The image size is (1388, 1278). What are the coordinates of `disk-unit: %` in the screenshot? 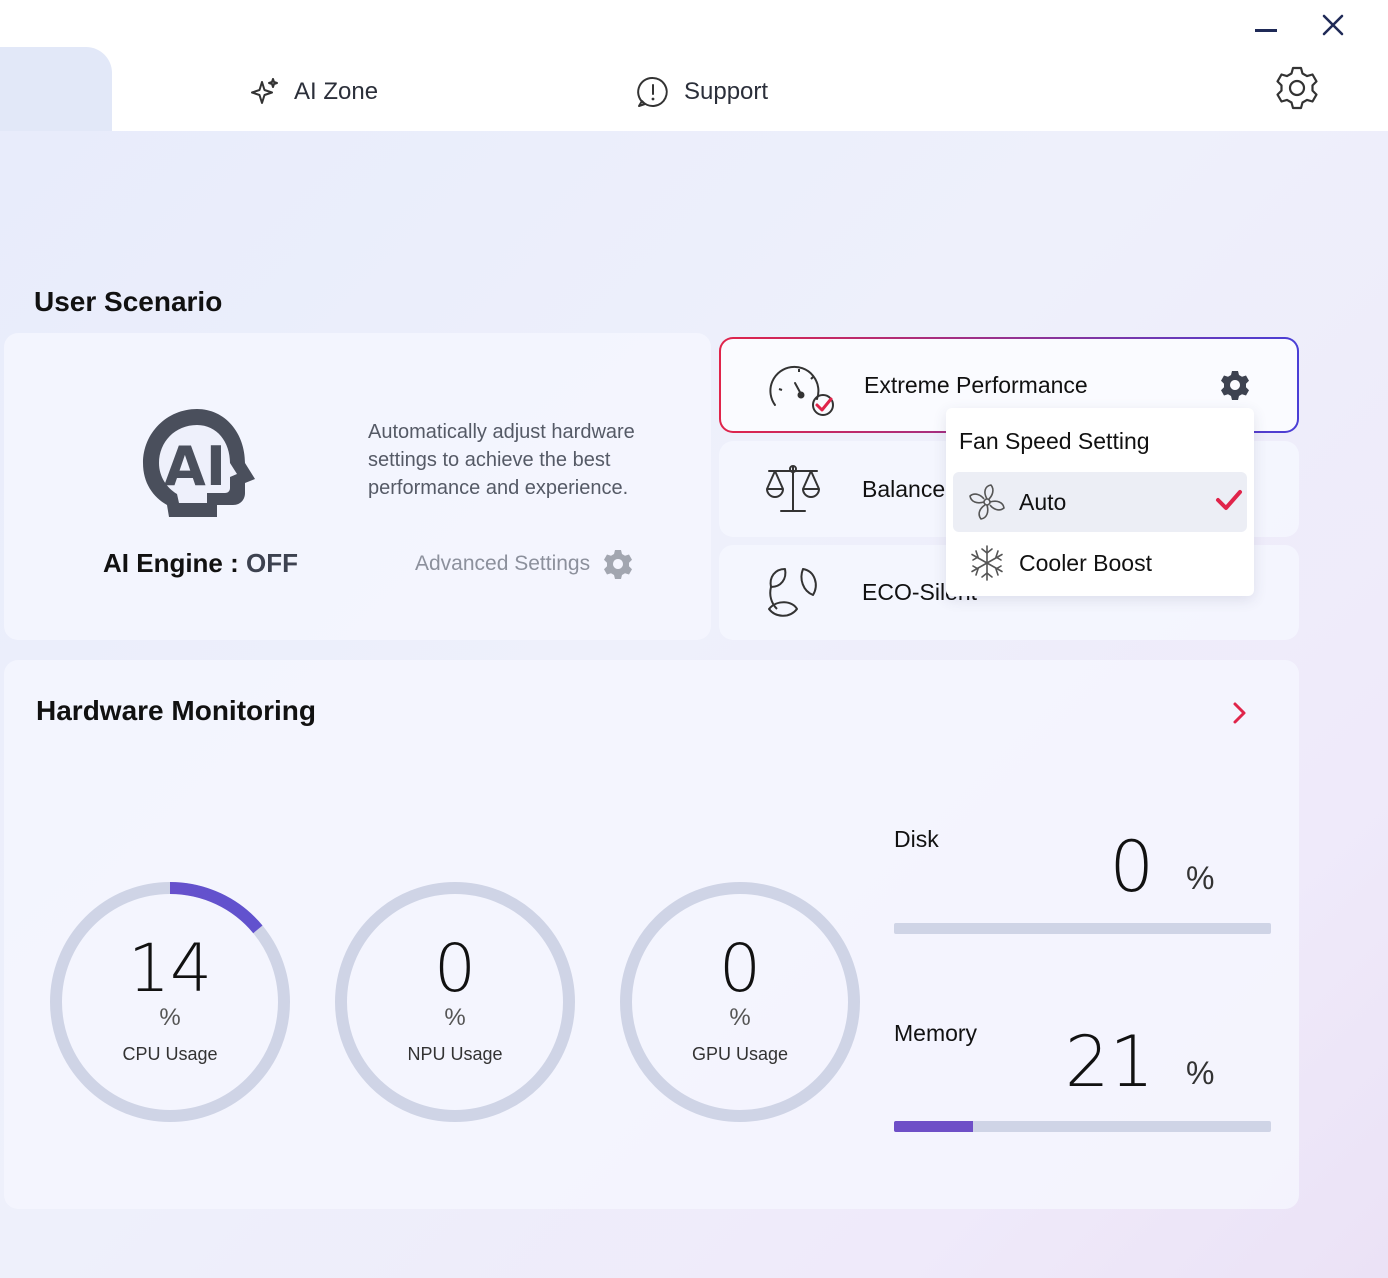 It's located at (1200, 878).